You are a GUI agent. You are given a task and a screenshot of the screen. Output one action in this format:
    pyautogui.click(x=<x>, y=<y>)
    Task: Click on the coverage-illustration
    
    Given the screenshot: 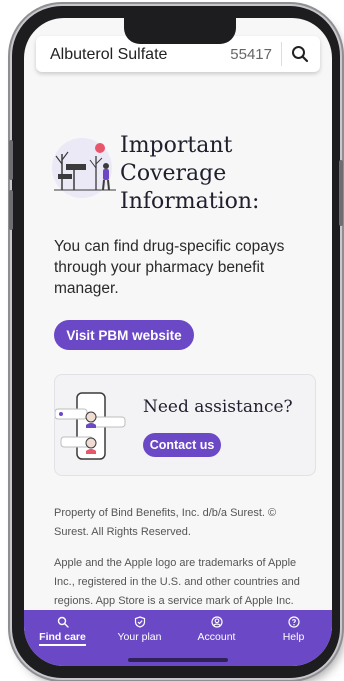 What is the action you would take?
    pyautogui.click(x=85, y=166)
    